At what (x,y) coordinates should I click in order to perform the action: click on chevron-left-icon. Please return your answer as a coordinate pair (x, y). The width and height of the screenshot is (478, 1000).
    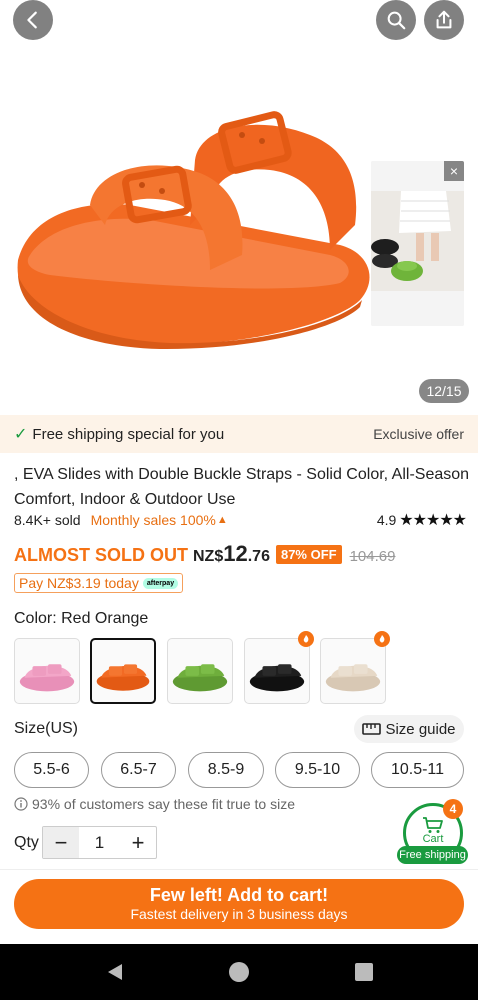
    Looking at the image, I should click on (32, 20).